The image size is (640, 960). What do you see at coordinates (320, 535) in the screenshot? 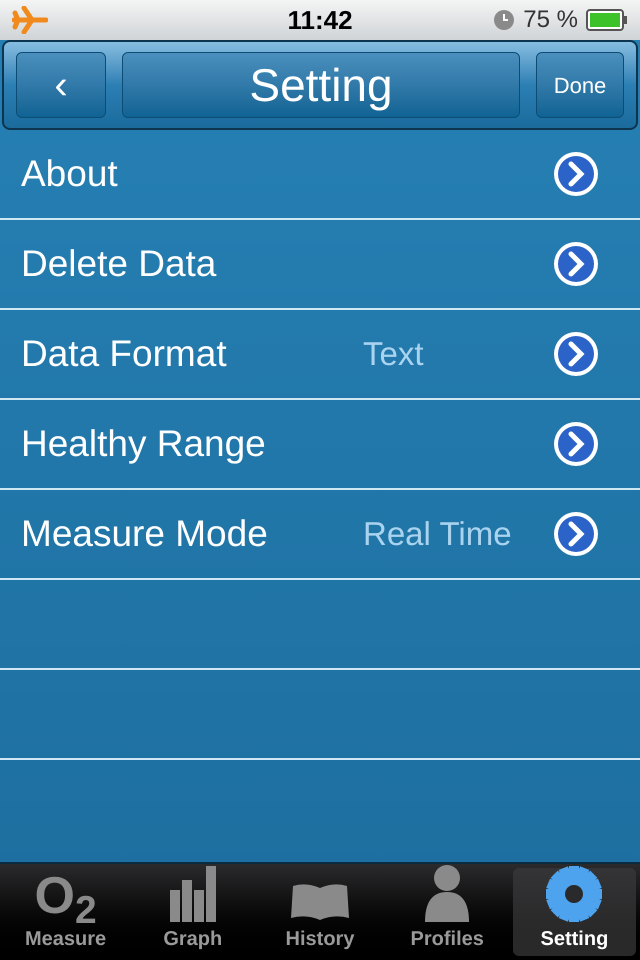
I see `settings-row: Measure Mode Real Time` at bounding box center [320, 535].